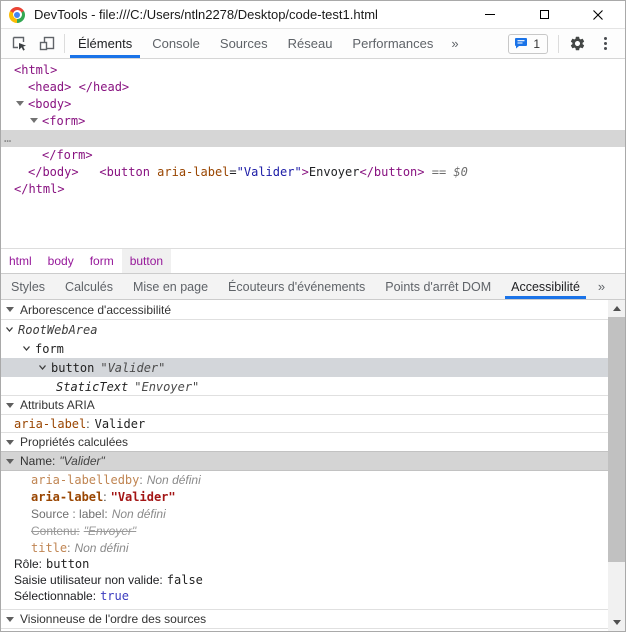 The image size is (626, 632). Describe the element at coordinates (438, 286) in the screenshot. I see `tab-dom-breakpoints: Points d'arrêt DOM` at that location.